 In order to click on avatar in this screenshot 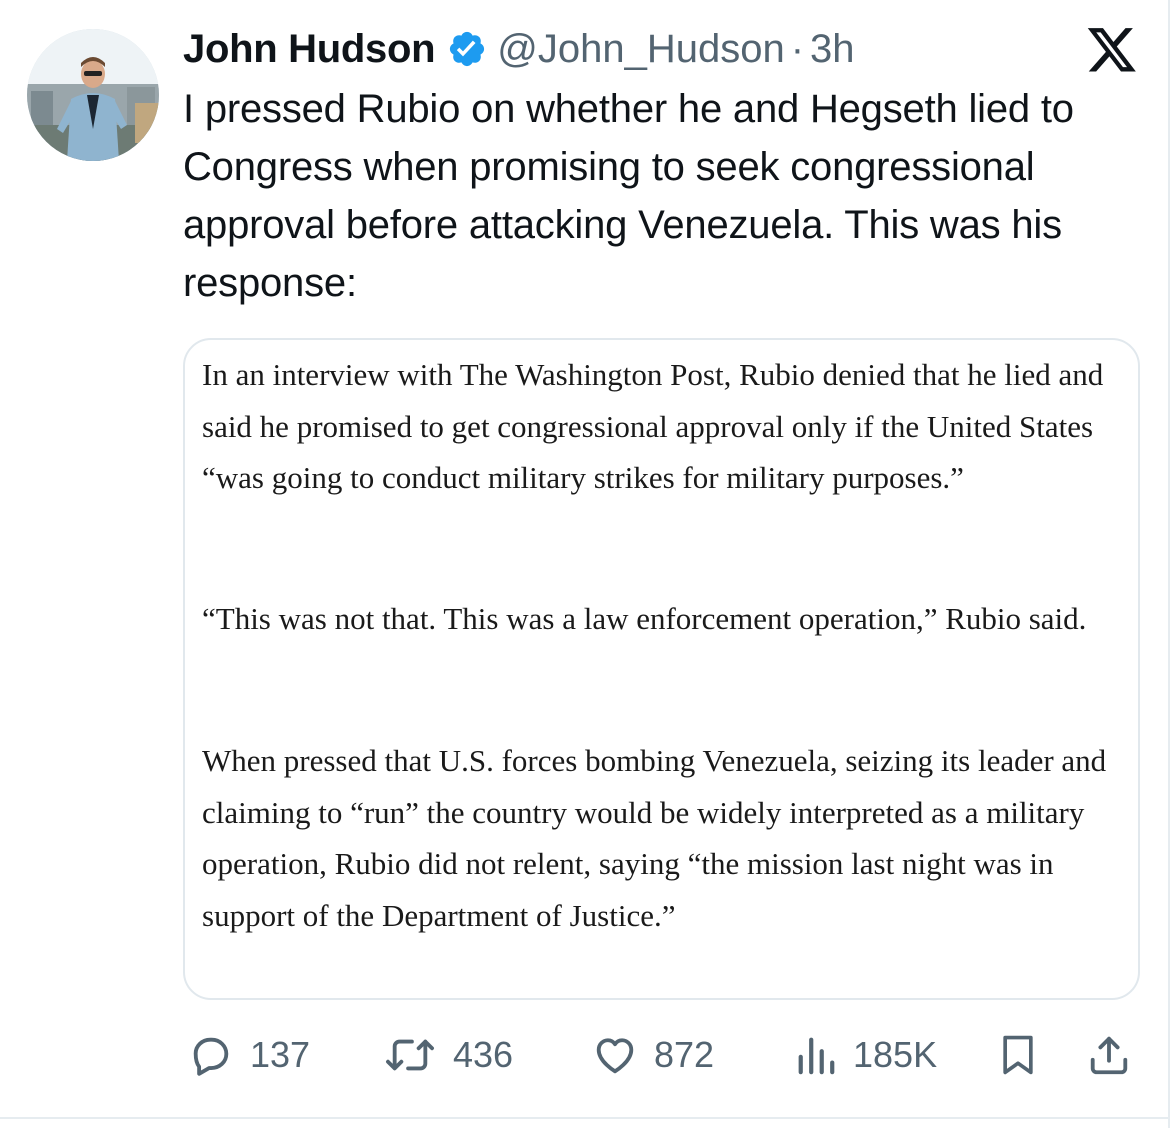, I will do `click(93, 95)`.